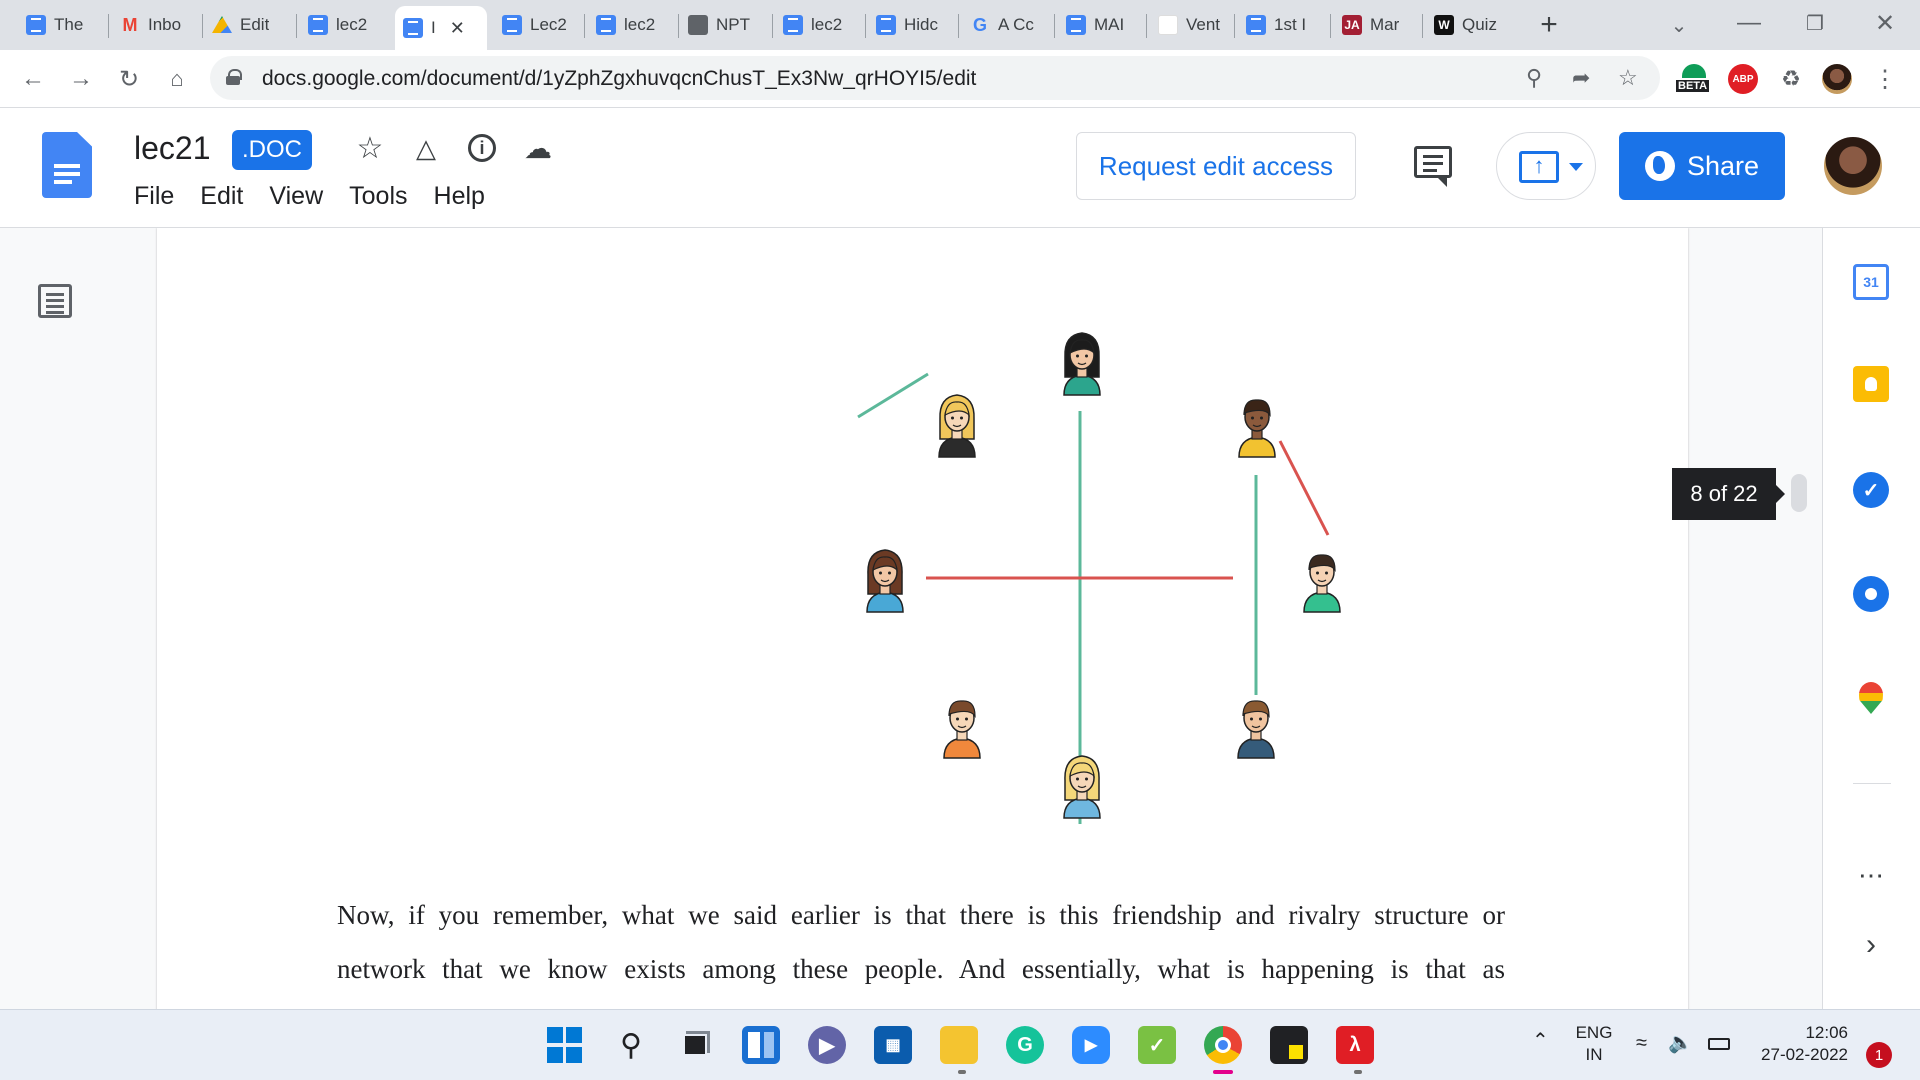 This screenshot has height=1080, width=1920. Describe the element at coordinates (1025, 1045) in the screenshot. I see `grammarly-icon: G` at that location.